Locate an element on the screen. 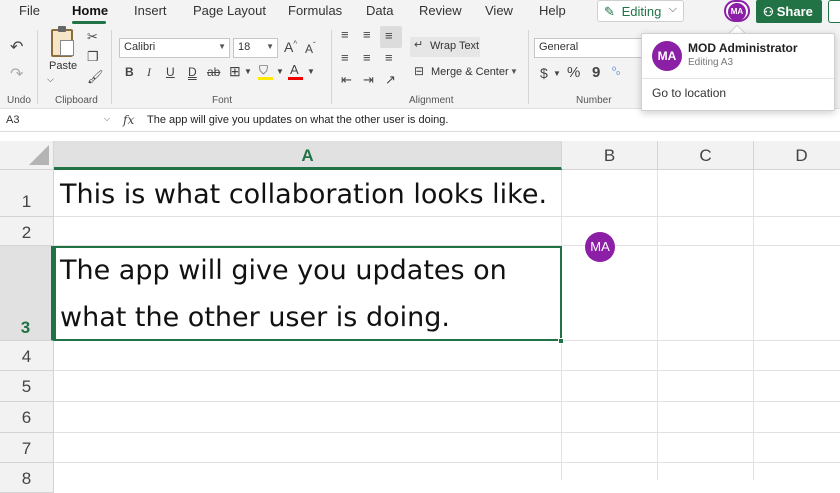  paste-icon is located at coordinates (62, 41).